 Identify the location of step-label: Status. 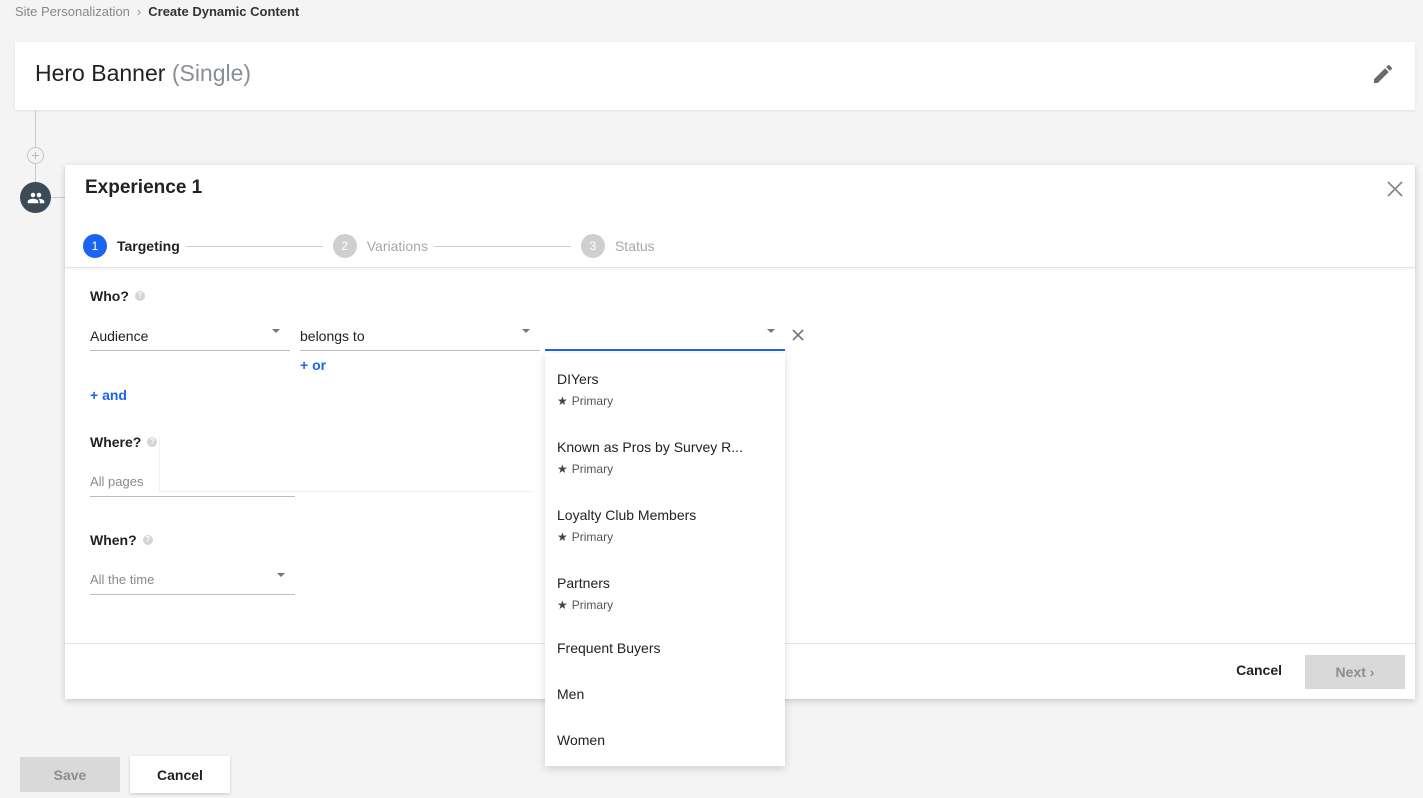
(634, 246).